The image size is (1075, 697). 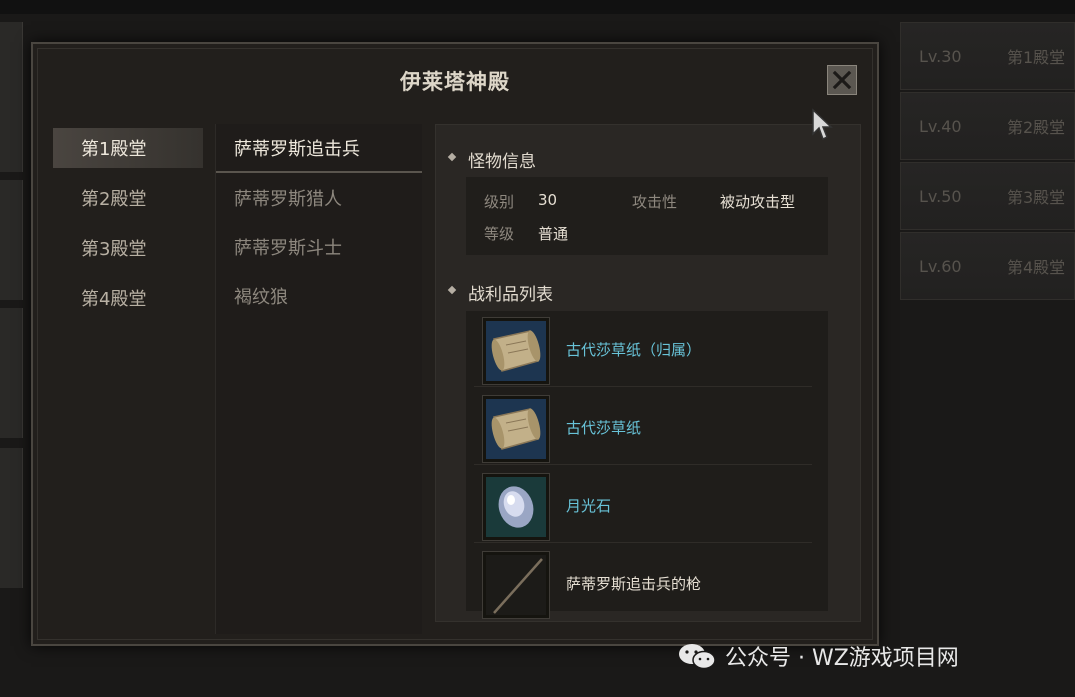 What do you see at coordinates (842, 658) in the screenshot?
I see `watermark-text: 公众号 · WZ游戏项目网` at bounding box center [842, 658].